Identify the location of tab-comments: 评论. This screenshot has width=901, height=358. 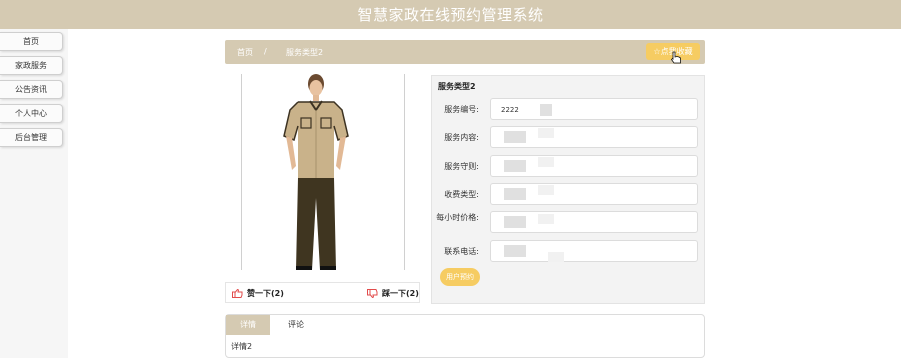
(296, 325).